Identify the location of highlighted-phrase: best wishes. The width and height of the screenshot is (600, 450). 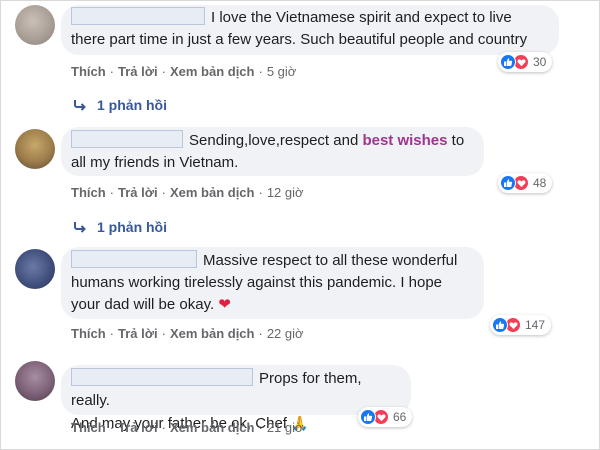
(405, 140).